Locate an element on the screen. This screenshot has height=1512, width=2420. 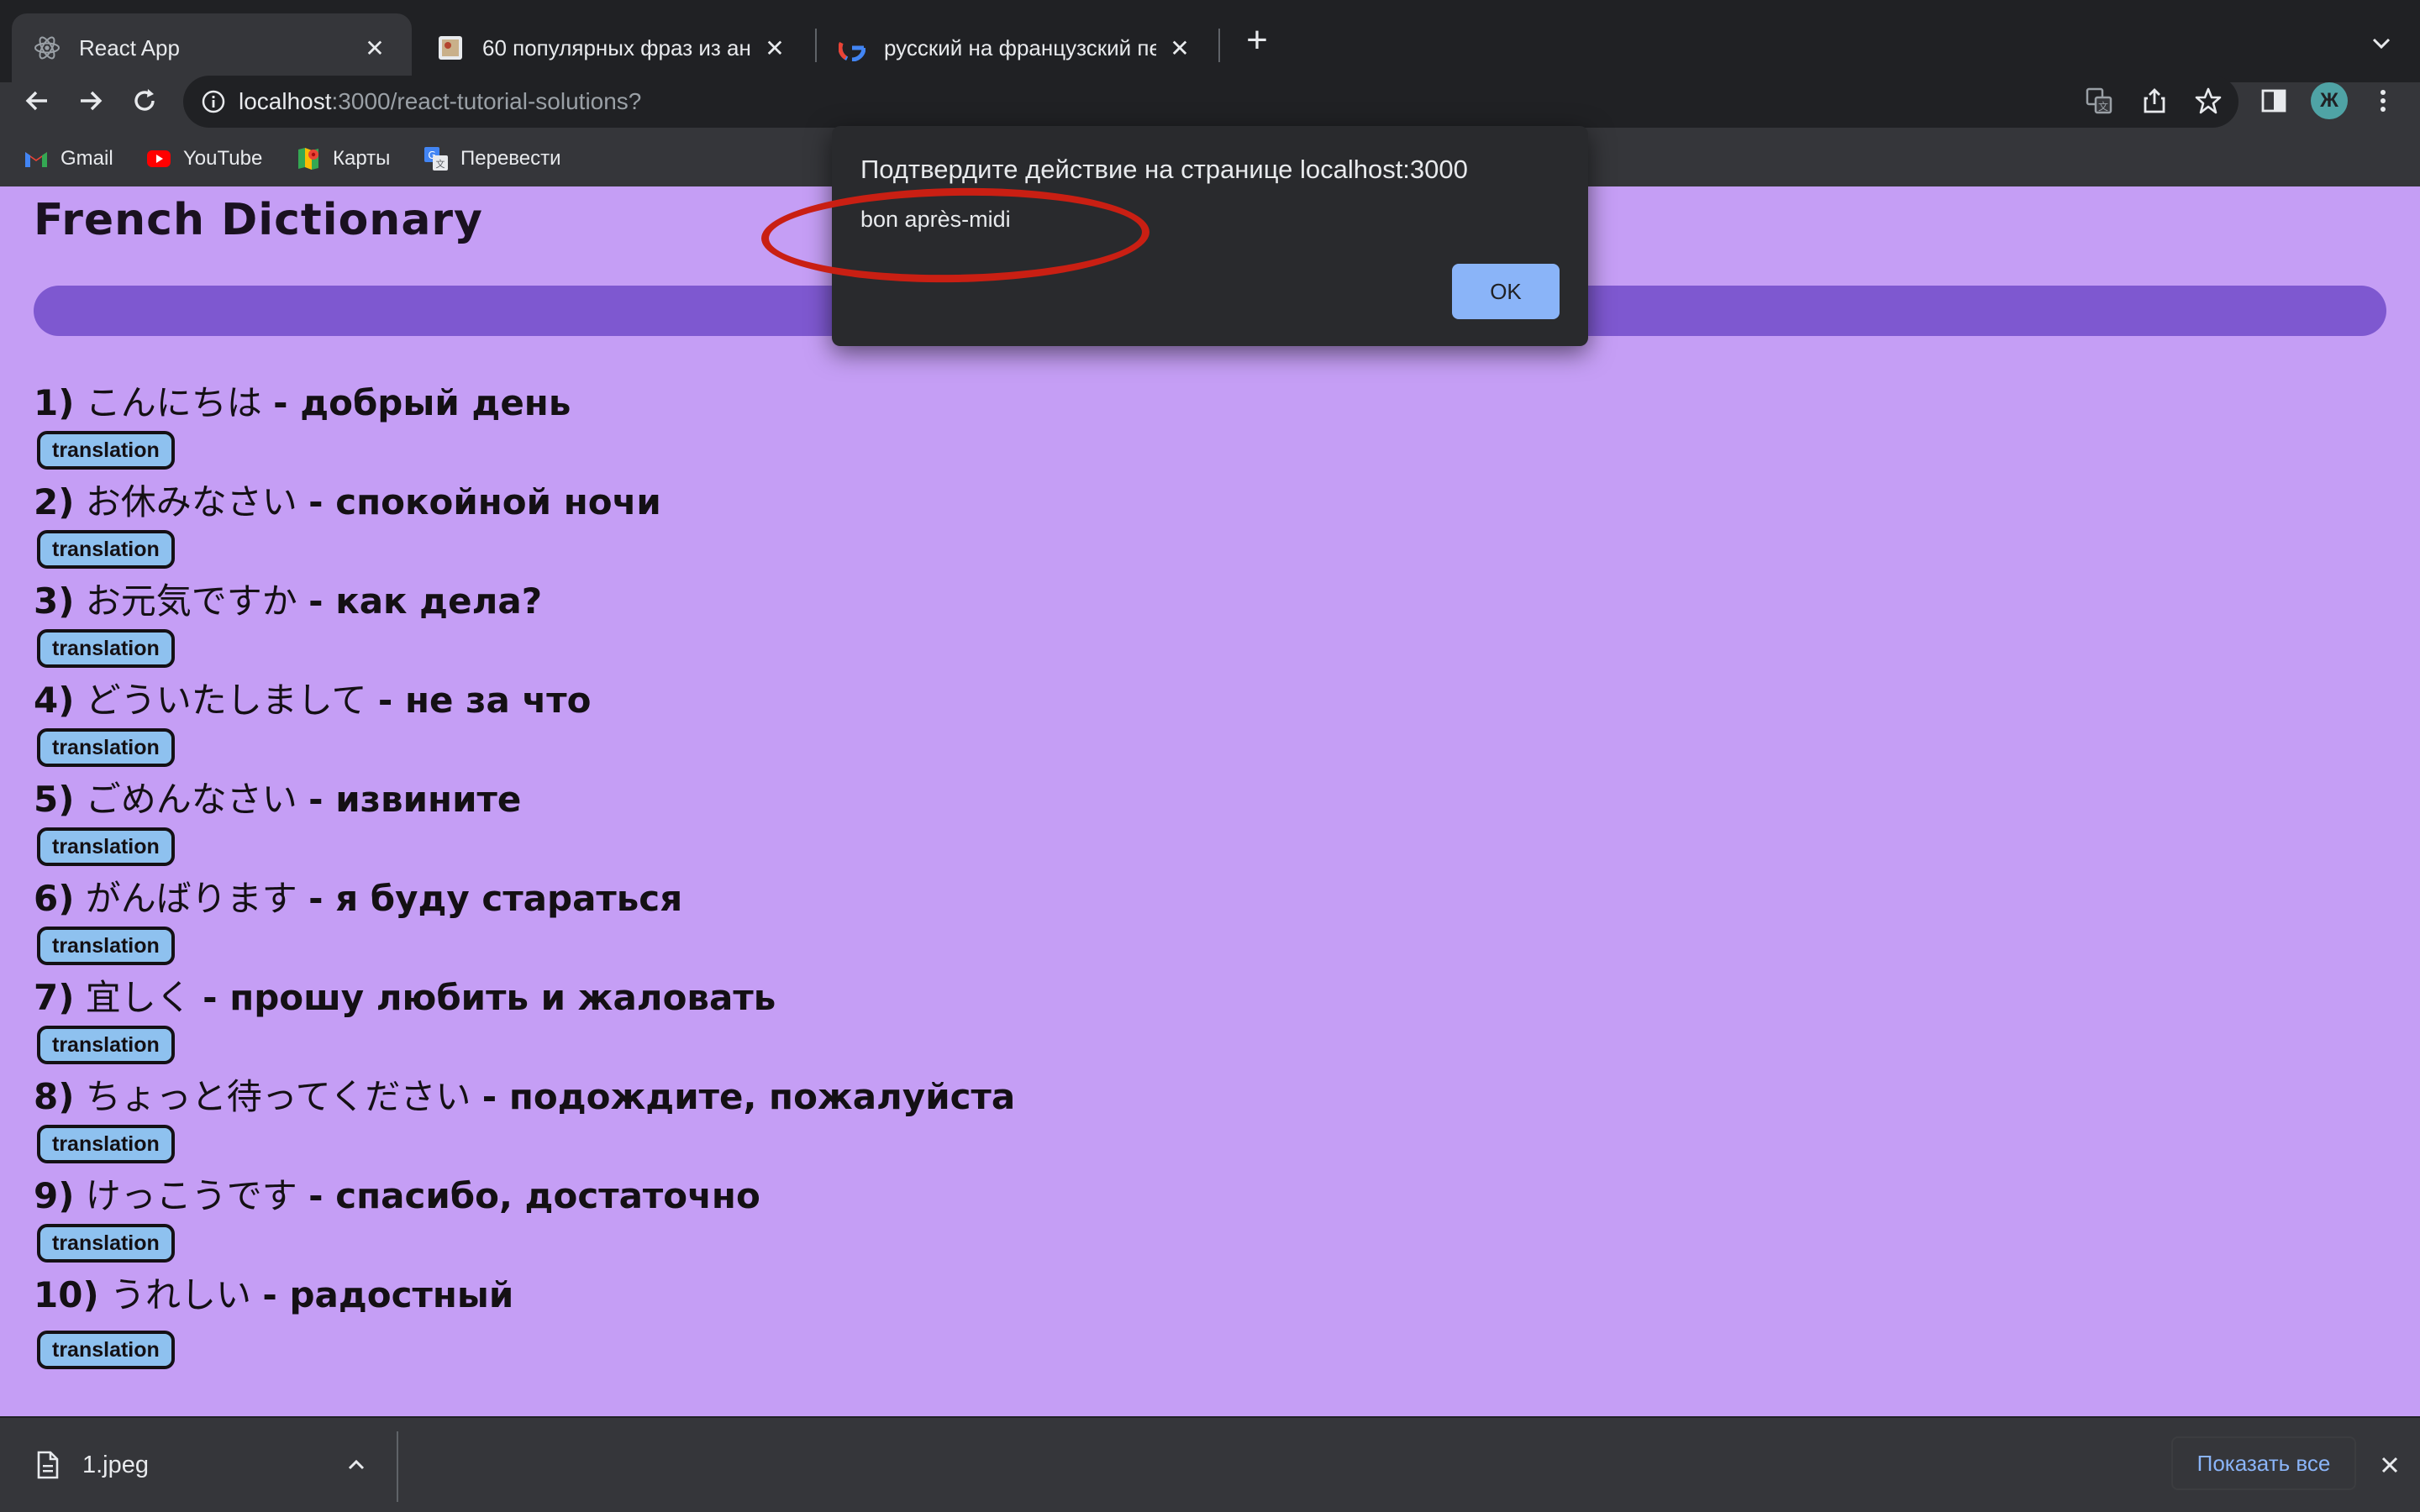
info-icon is located at coordinates (214, 101).